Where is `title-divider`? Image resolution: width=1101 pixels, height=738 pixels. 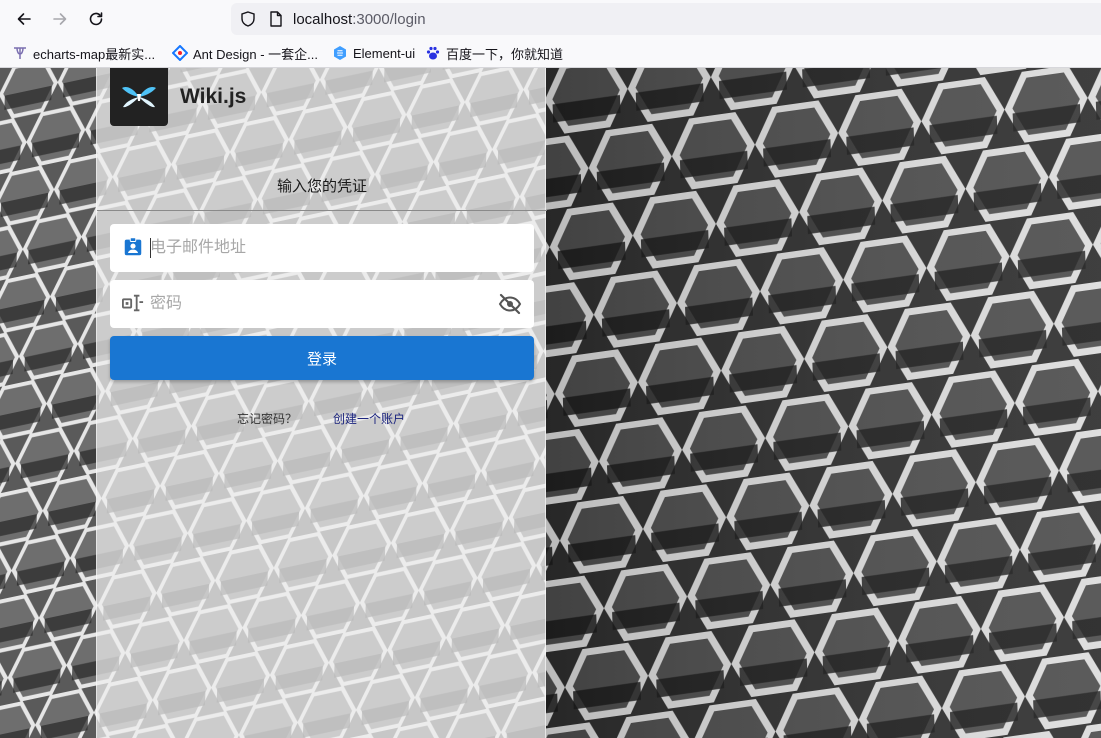
title-divider is located at coordinates (322, 210).